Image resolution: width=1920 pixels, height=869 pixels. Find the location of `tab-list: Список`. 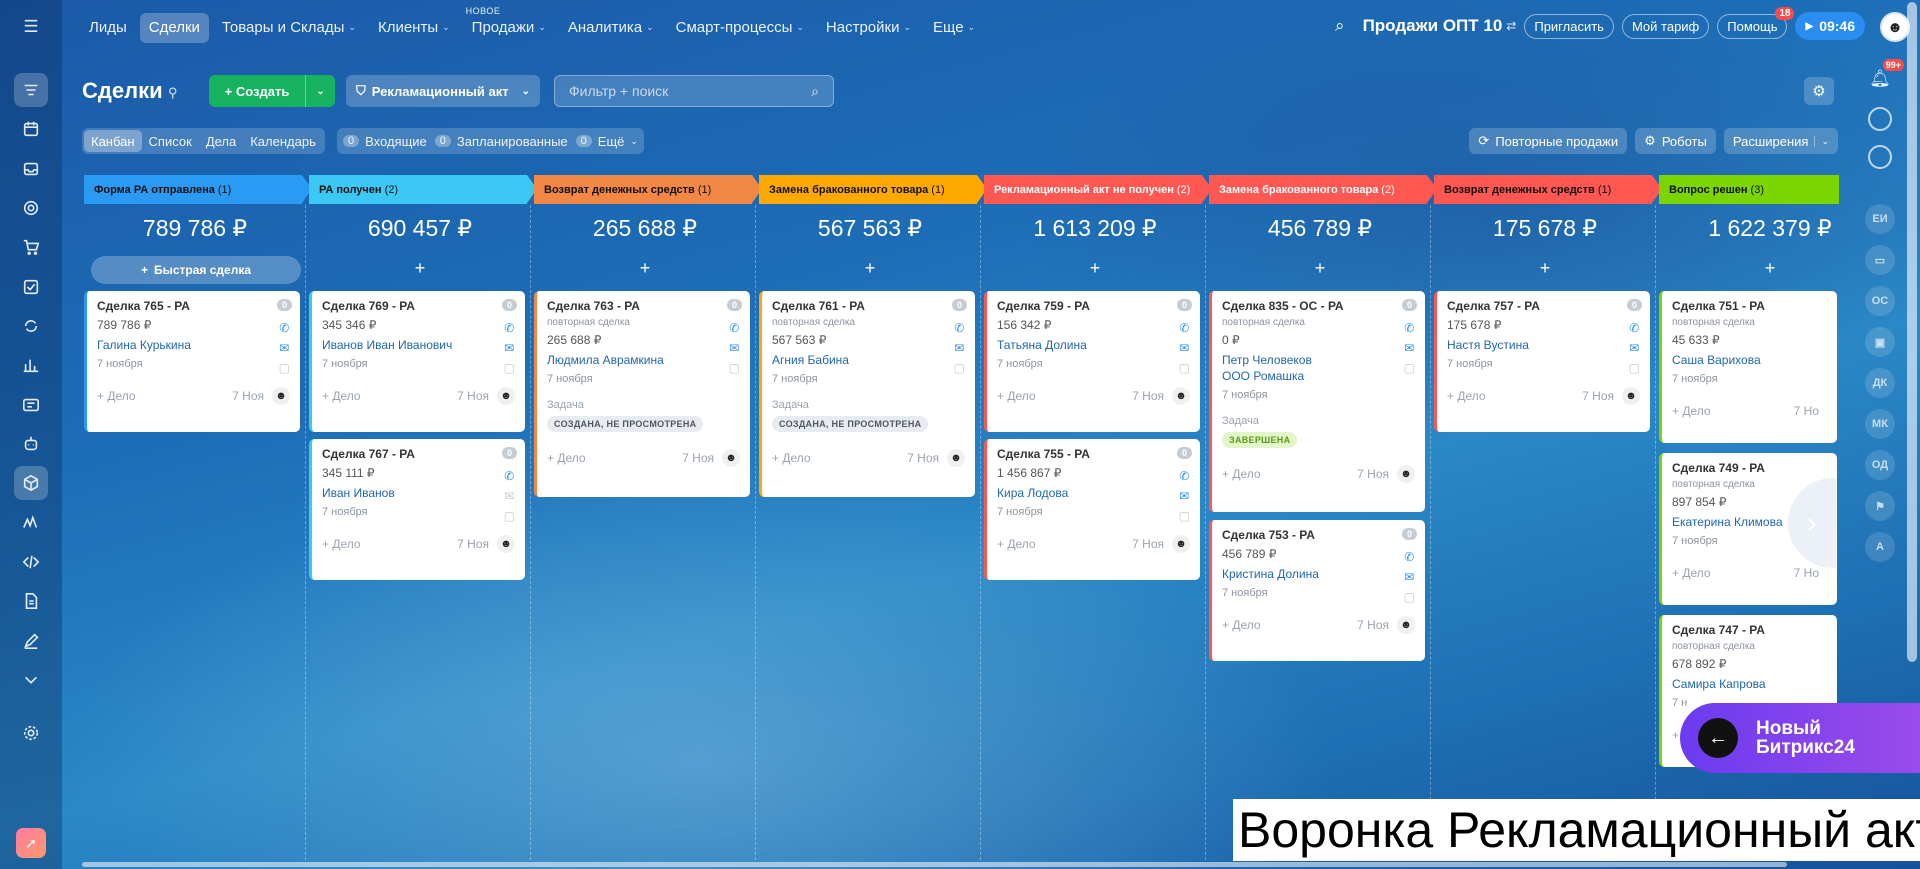

tab-list: Список is located at coordinates (170, 141).